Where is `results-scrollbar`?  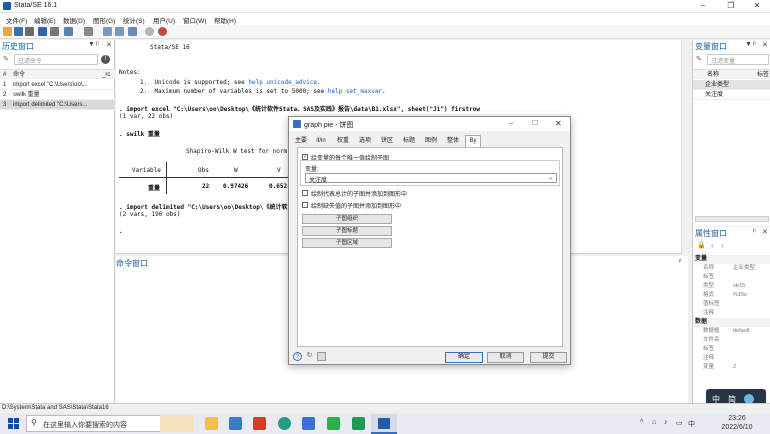
results-scrollbar is located at coordinates (684, 147).